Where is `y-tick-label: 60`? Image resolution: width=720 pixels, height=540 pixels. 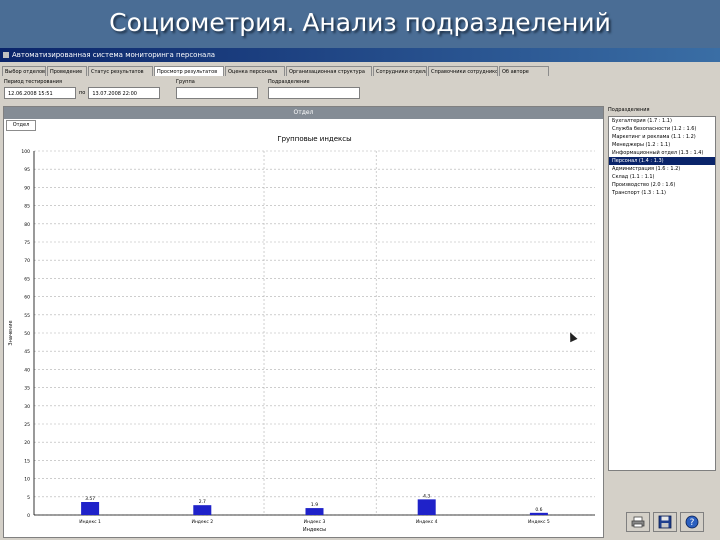 y-tick-label: 60 is located at coordinates (27, 298).